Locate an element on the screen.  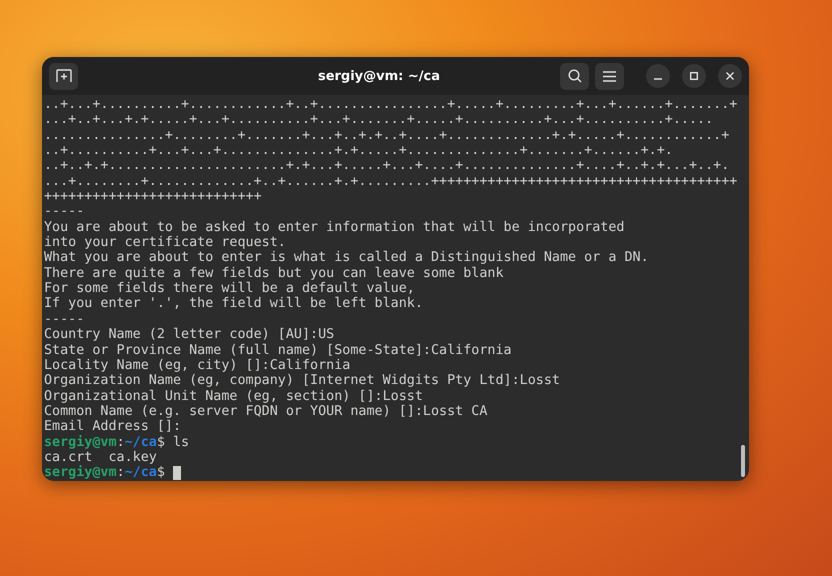
output-line: ..+...+..........+............+..+................+.....+.........+...+......+.......+ is located at coordinates (391, 104).